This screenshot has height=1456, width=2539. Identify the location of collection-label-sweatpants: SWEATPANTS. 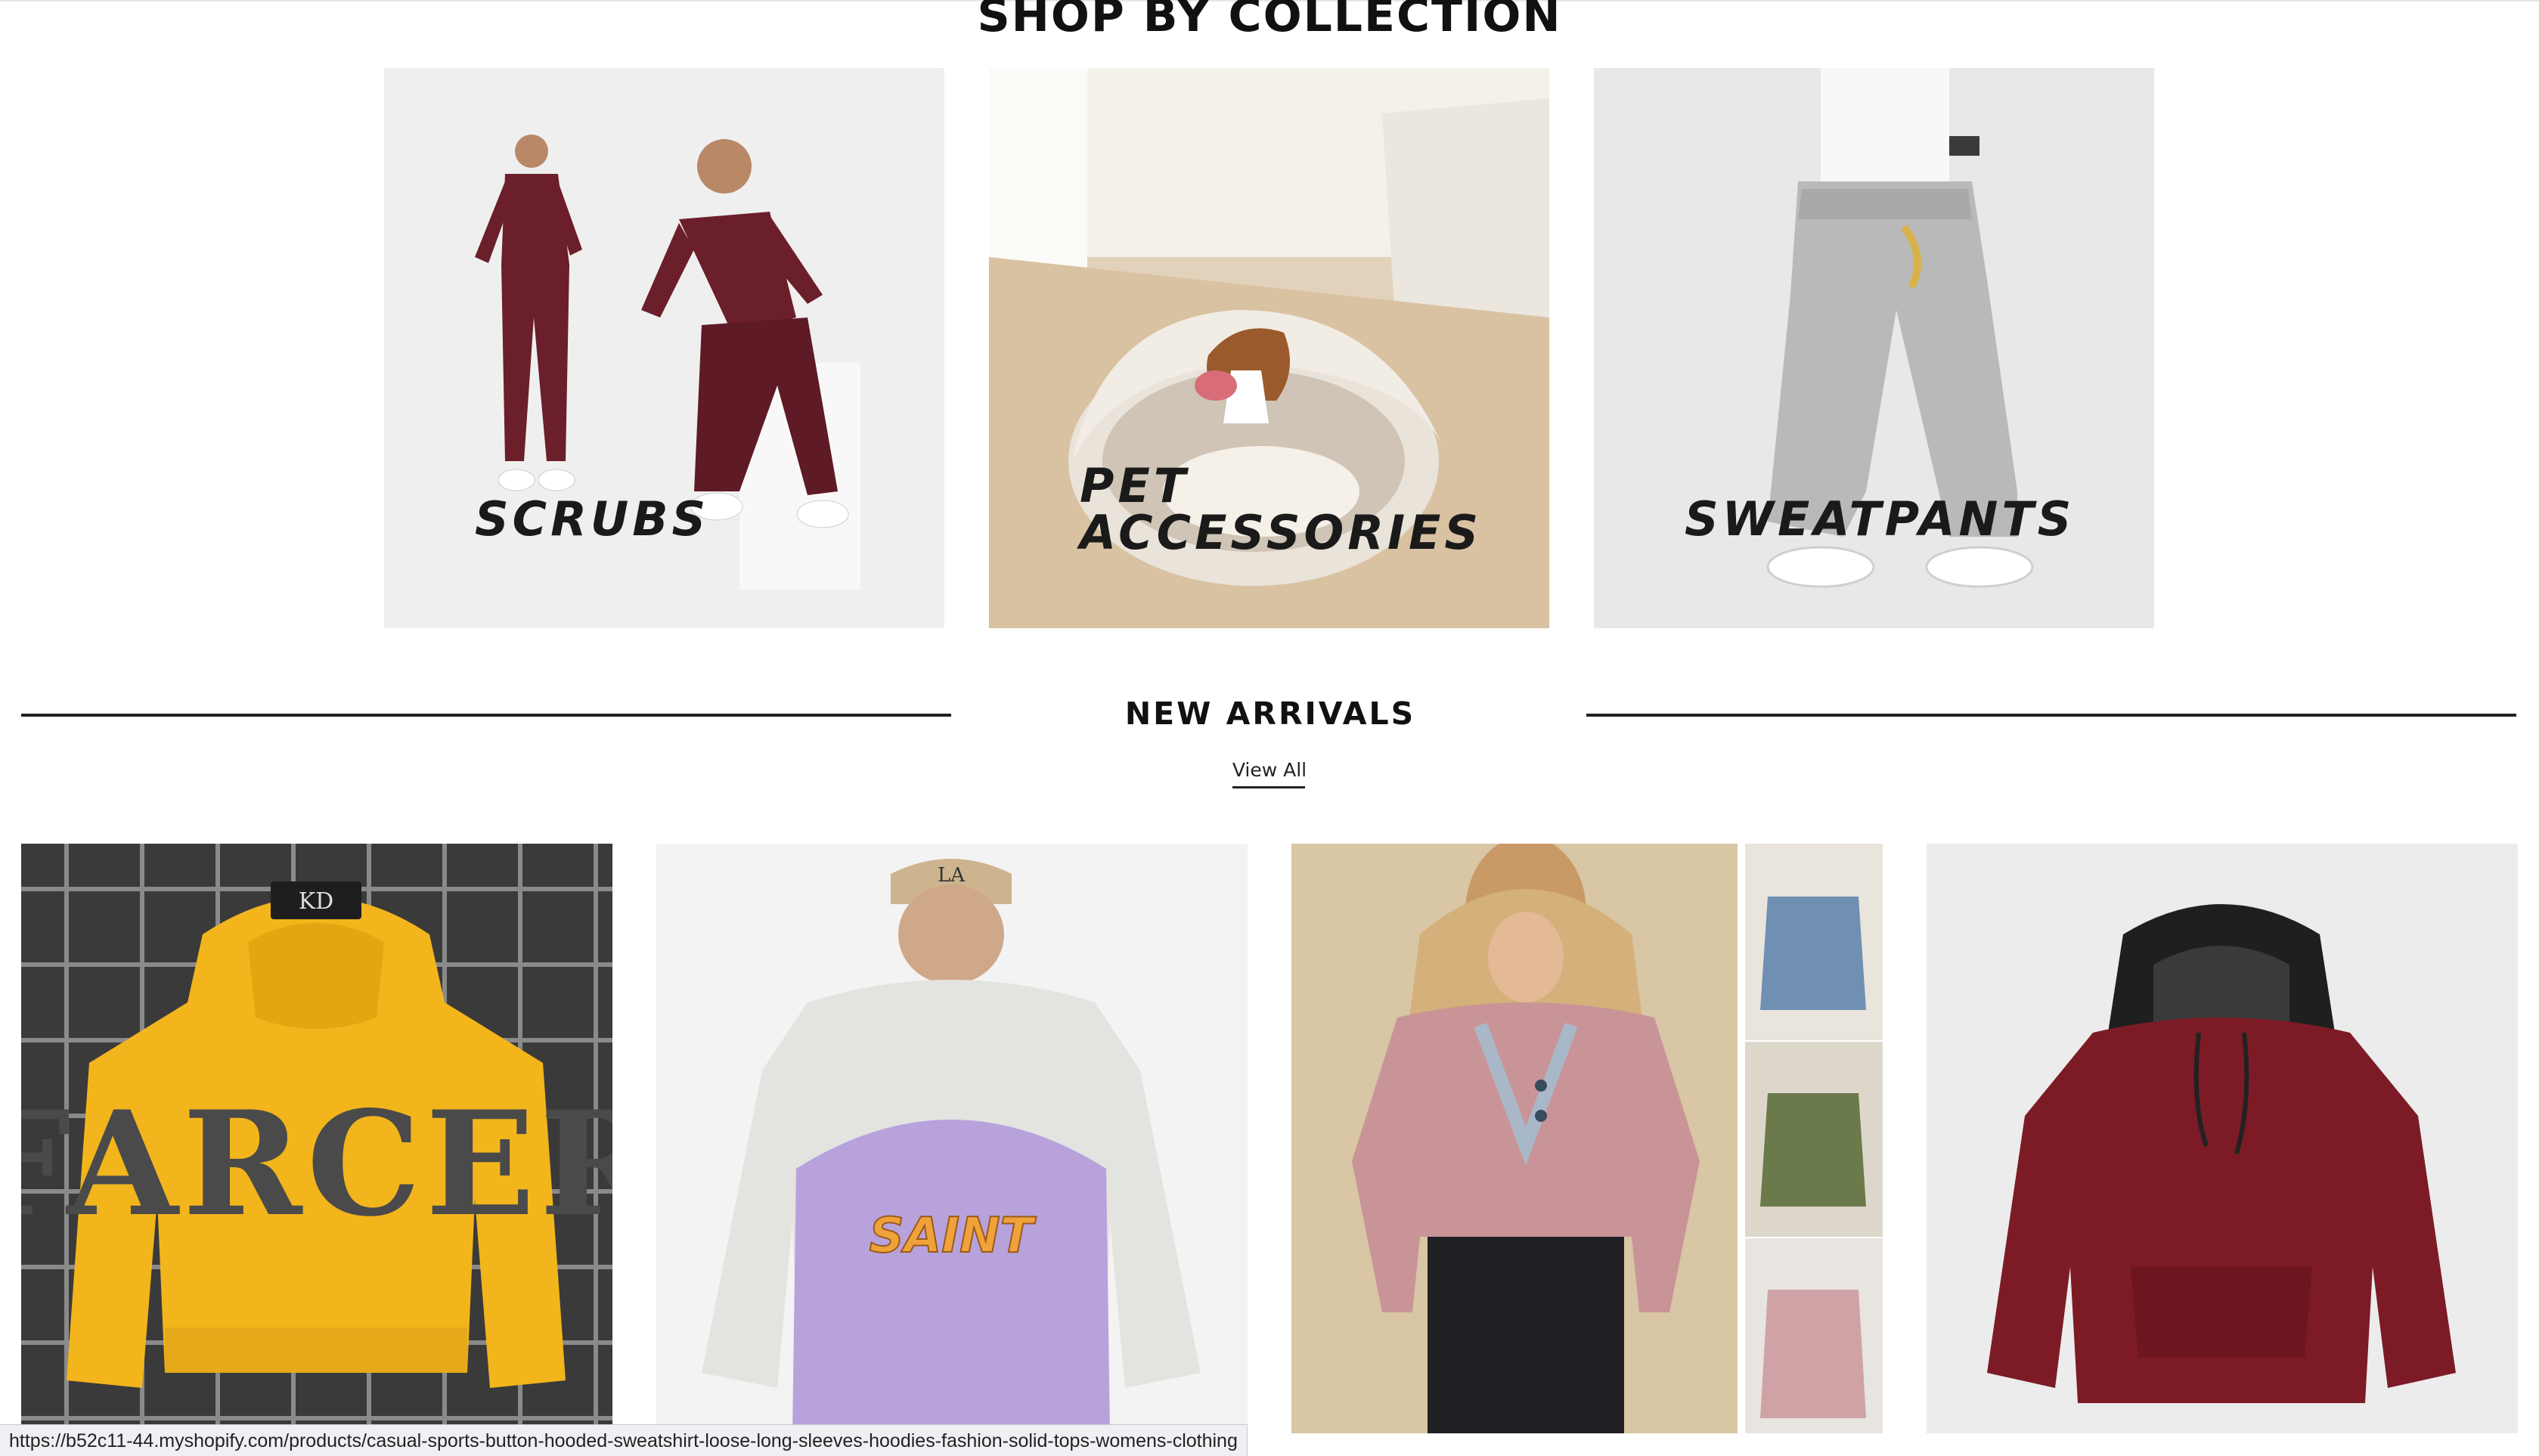
(1880, 519).